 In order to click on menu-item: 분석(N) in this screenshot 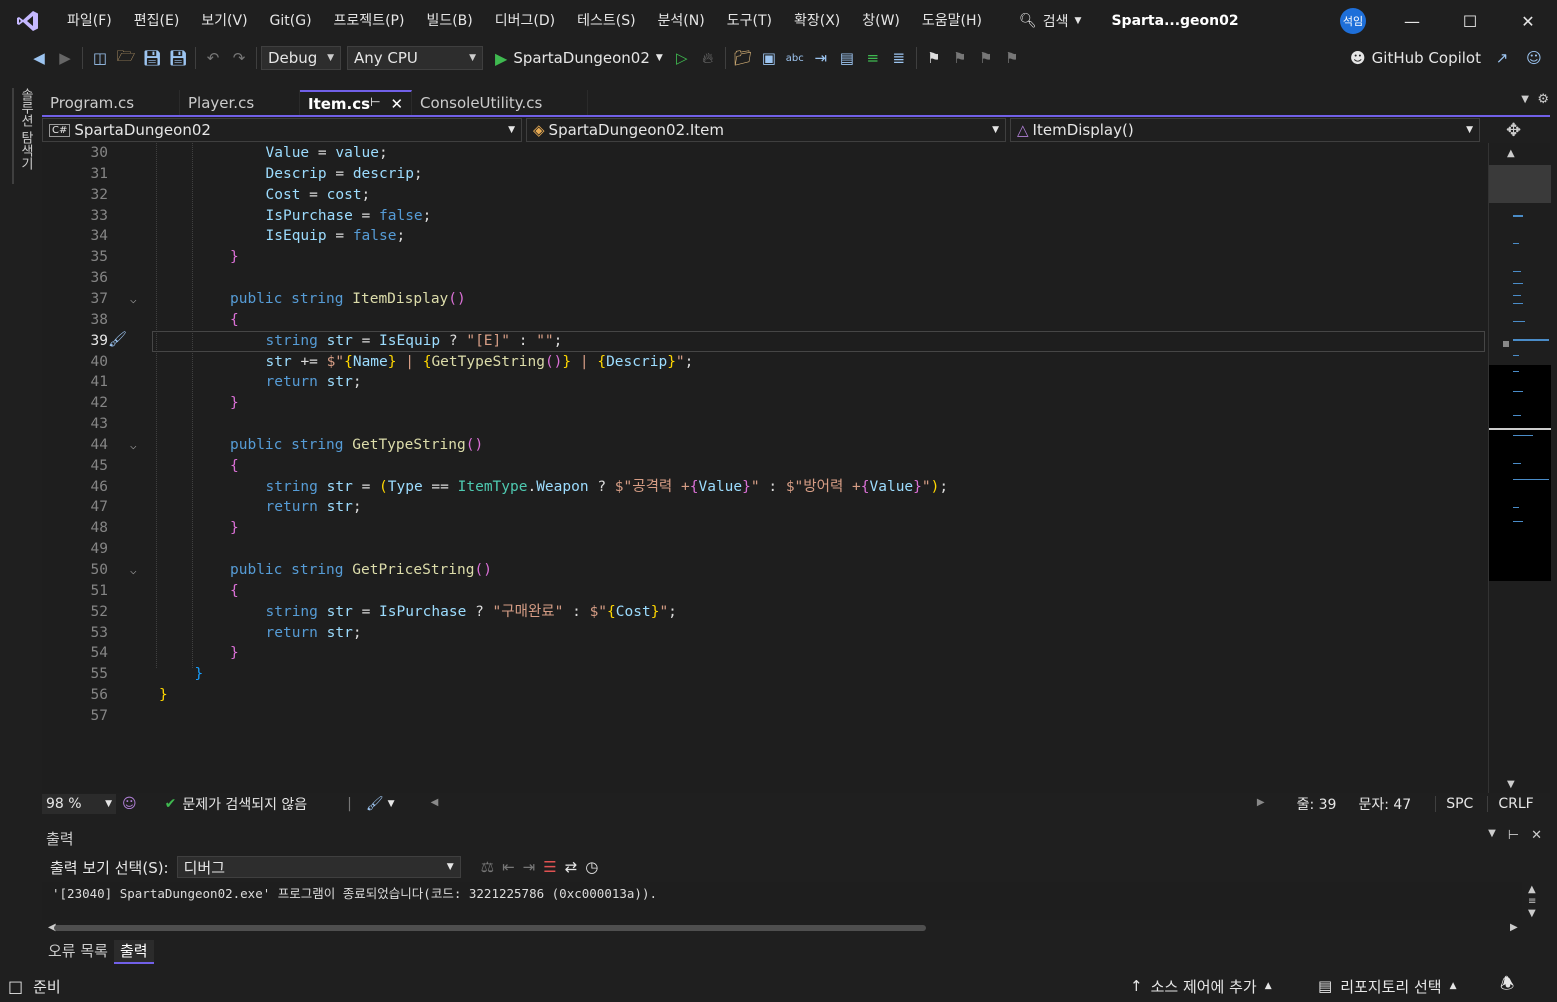, I will do `click(681, 21)`.